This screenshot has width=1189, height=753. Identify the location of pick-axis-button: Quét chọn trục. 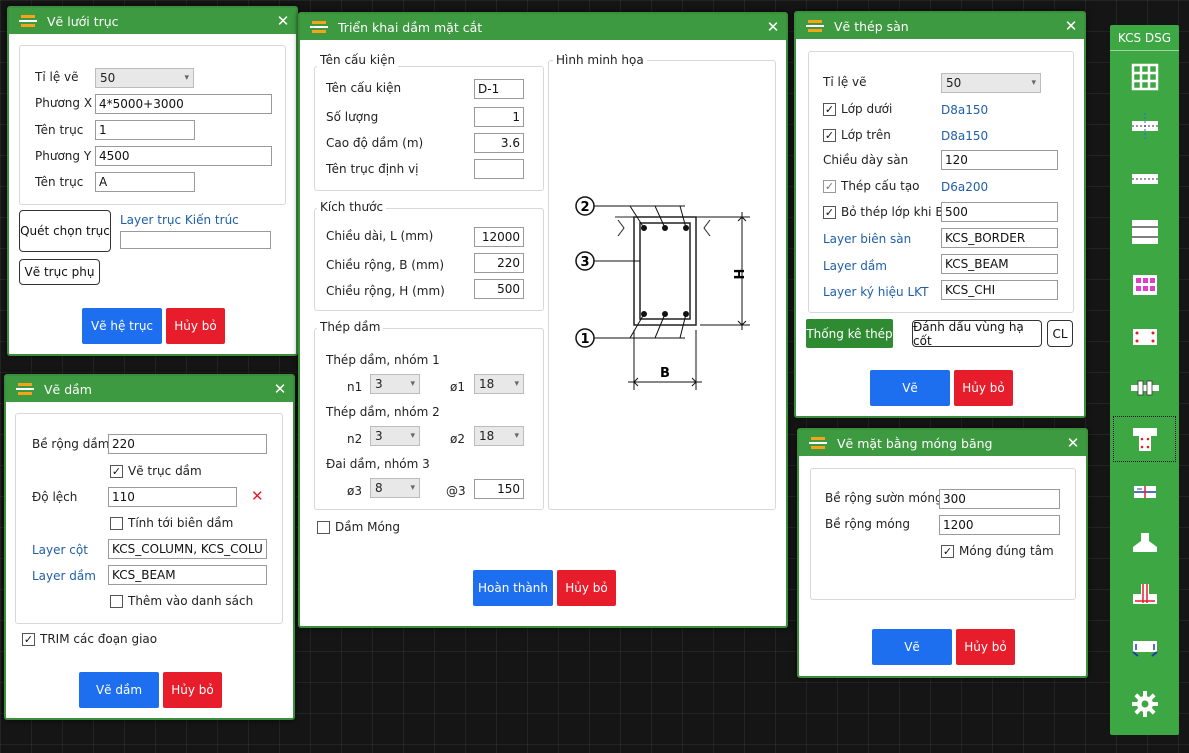
(65, 231).